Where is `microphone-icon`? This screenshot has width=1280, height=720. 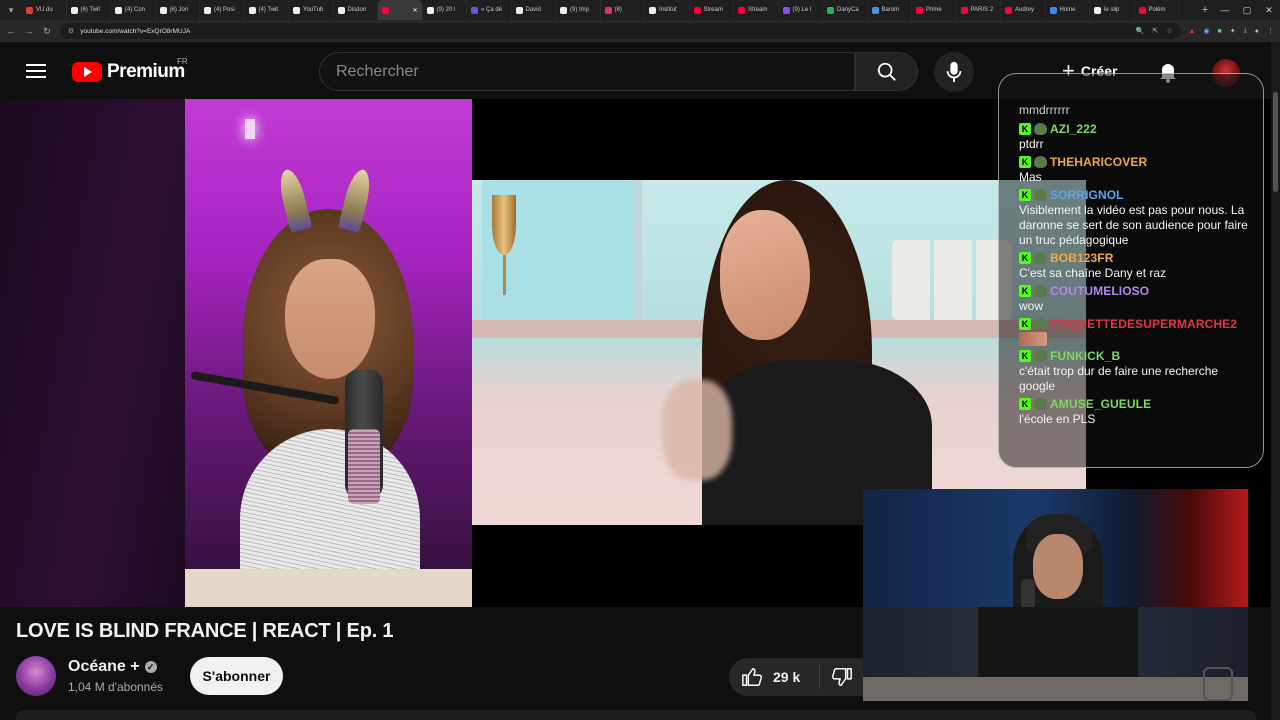
microphone-icon is located at coordinates (954, 72).